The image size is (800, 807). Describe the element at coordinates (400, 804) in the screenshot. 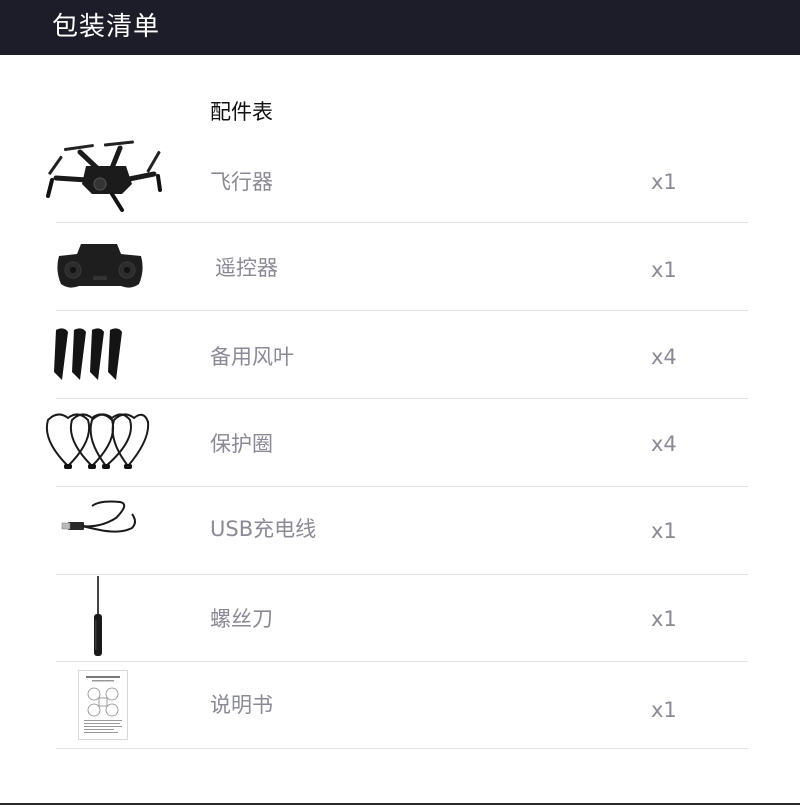

I see `bottom-border` at that location.